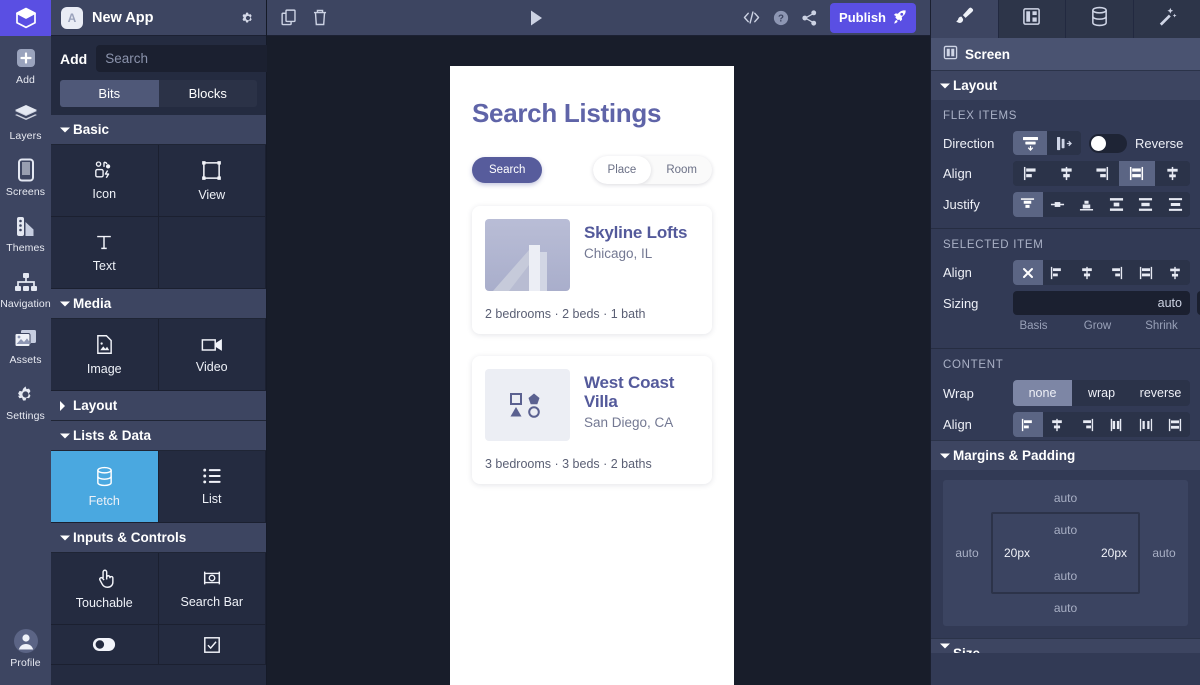 The width and height of the screenshot is (1200, 685). What do you see at coordinates (1108, 143) in the screenshot?
I see `reverse-toggle` at bounding box center [1108, 143].